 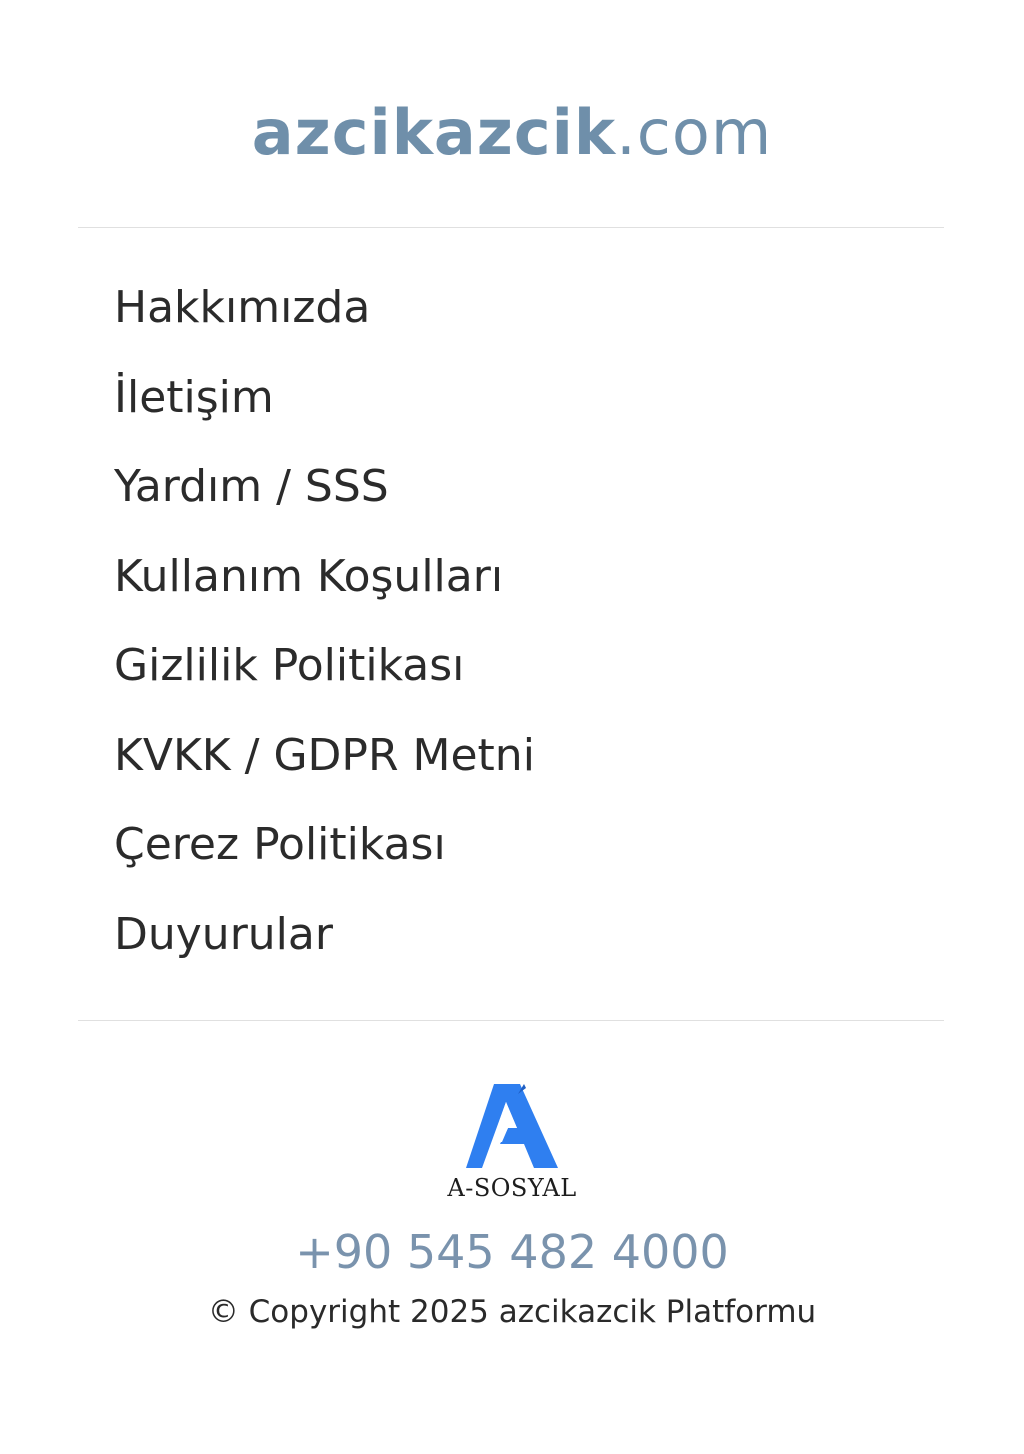 I want to click on site-name: azcikazcik, so click(x=434, y=132).